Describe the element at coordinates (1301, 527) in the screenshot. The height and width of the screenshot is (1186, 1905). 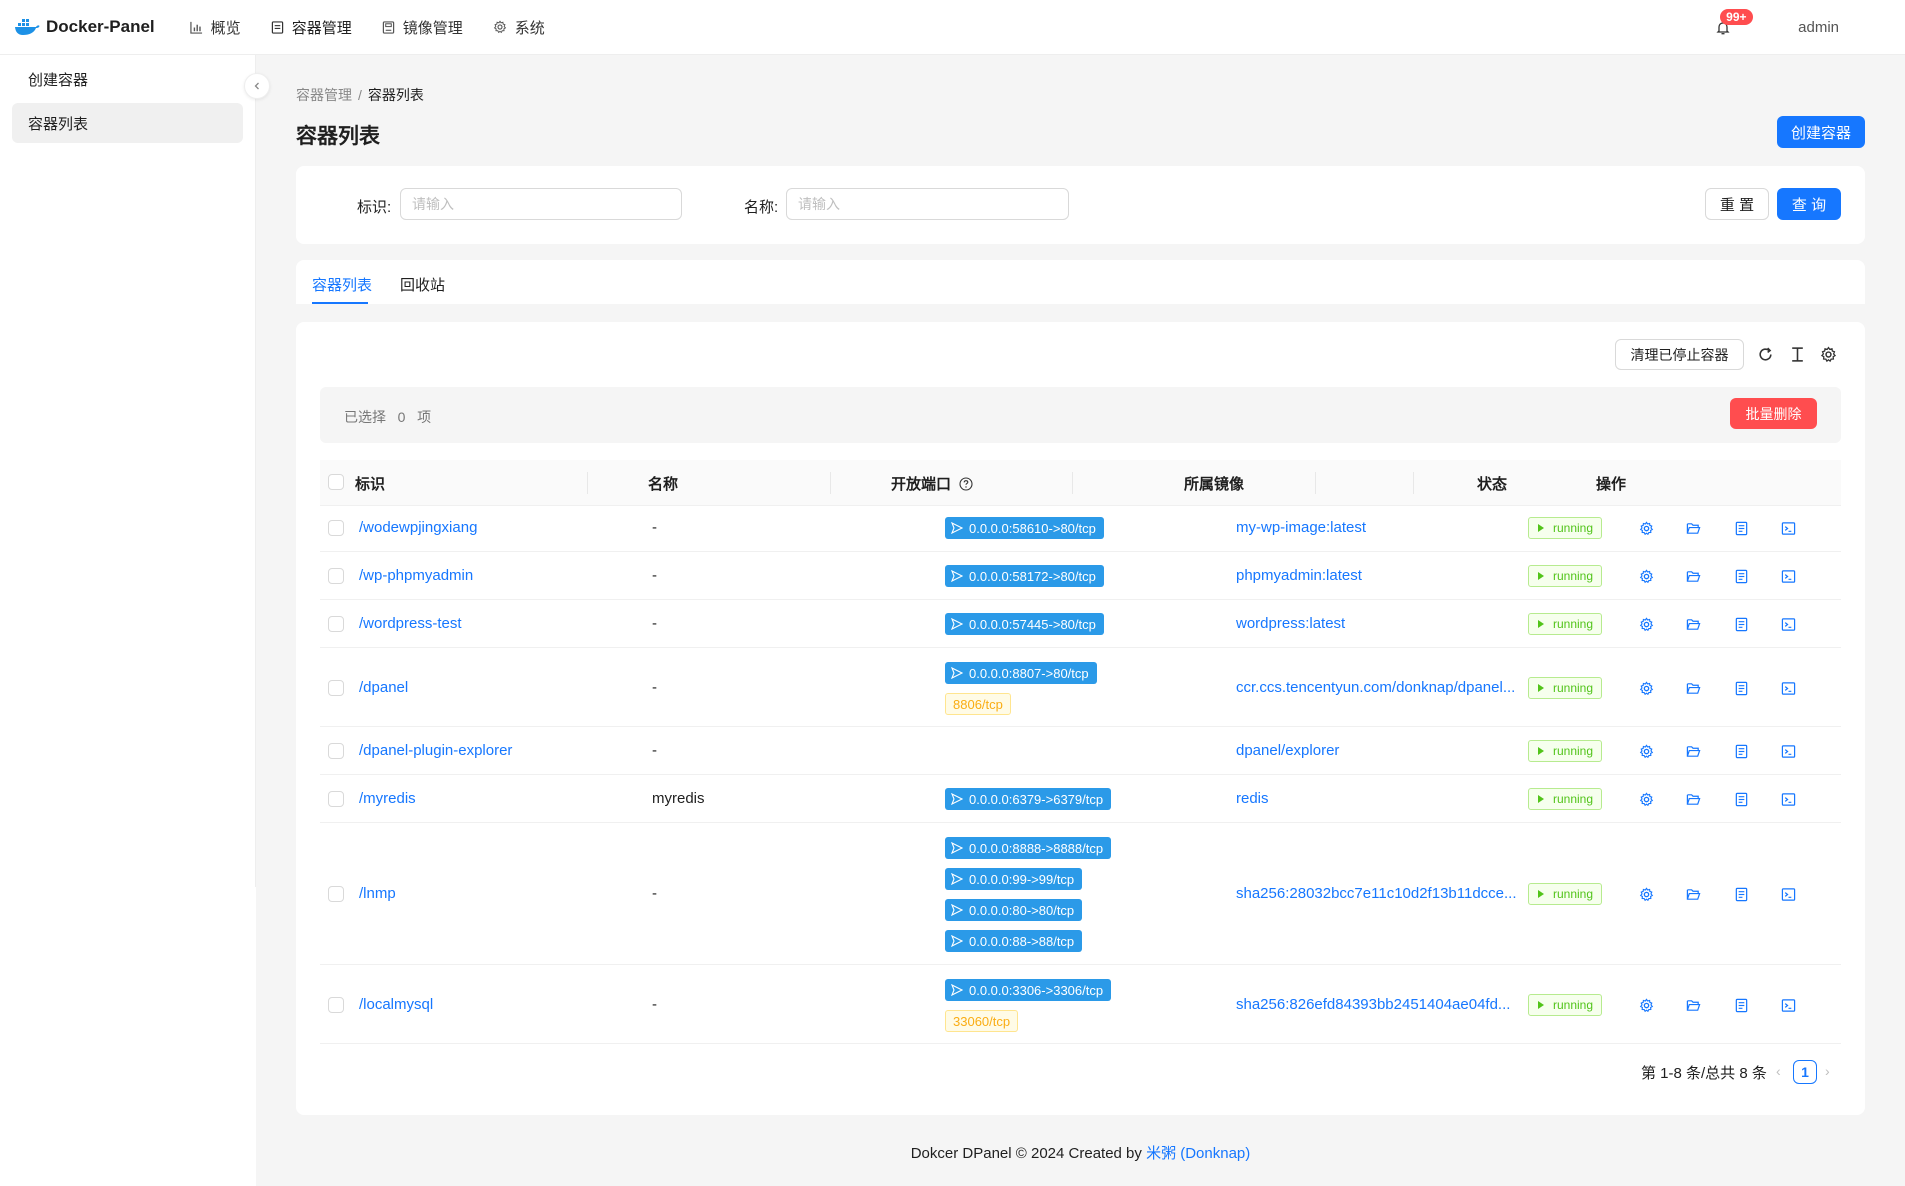
I see `image-link: my-wp-image:latest` at that location.